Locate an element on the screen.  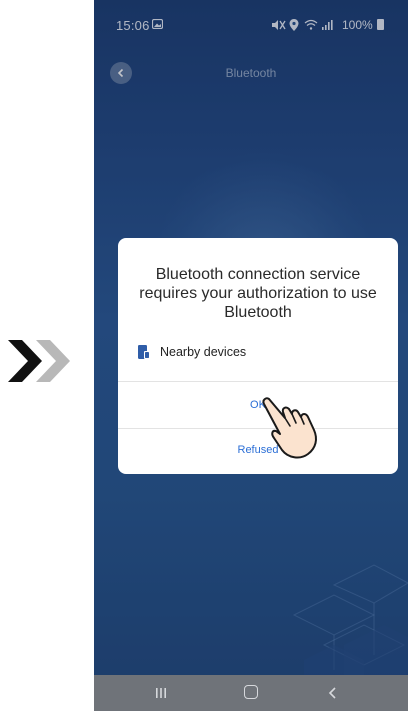
system-nav-bar is located at coordinates (251, 693).